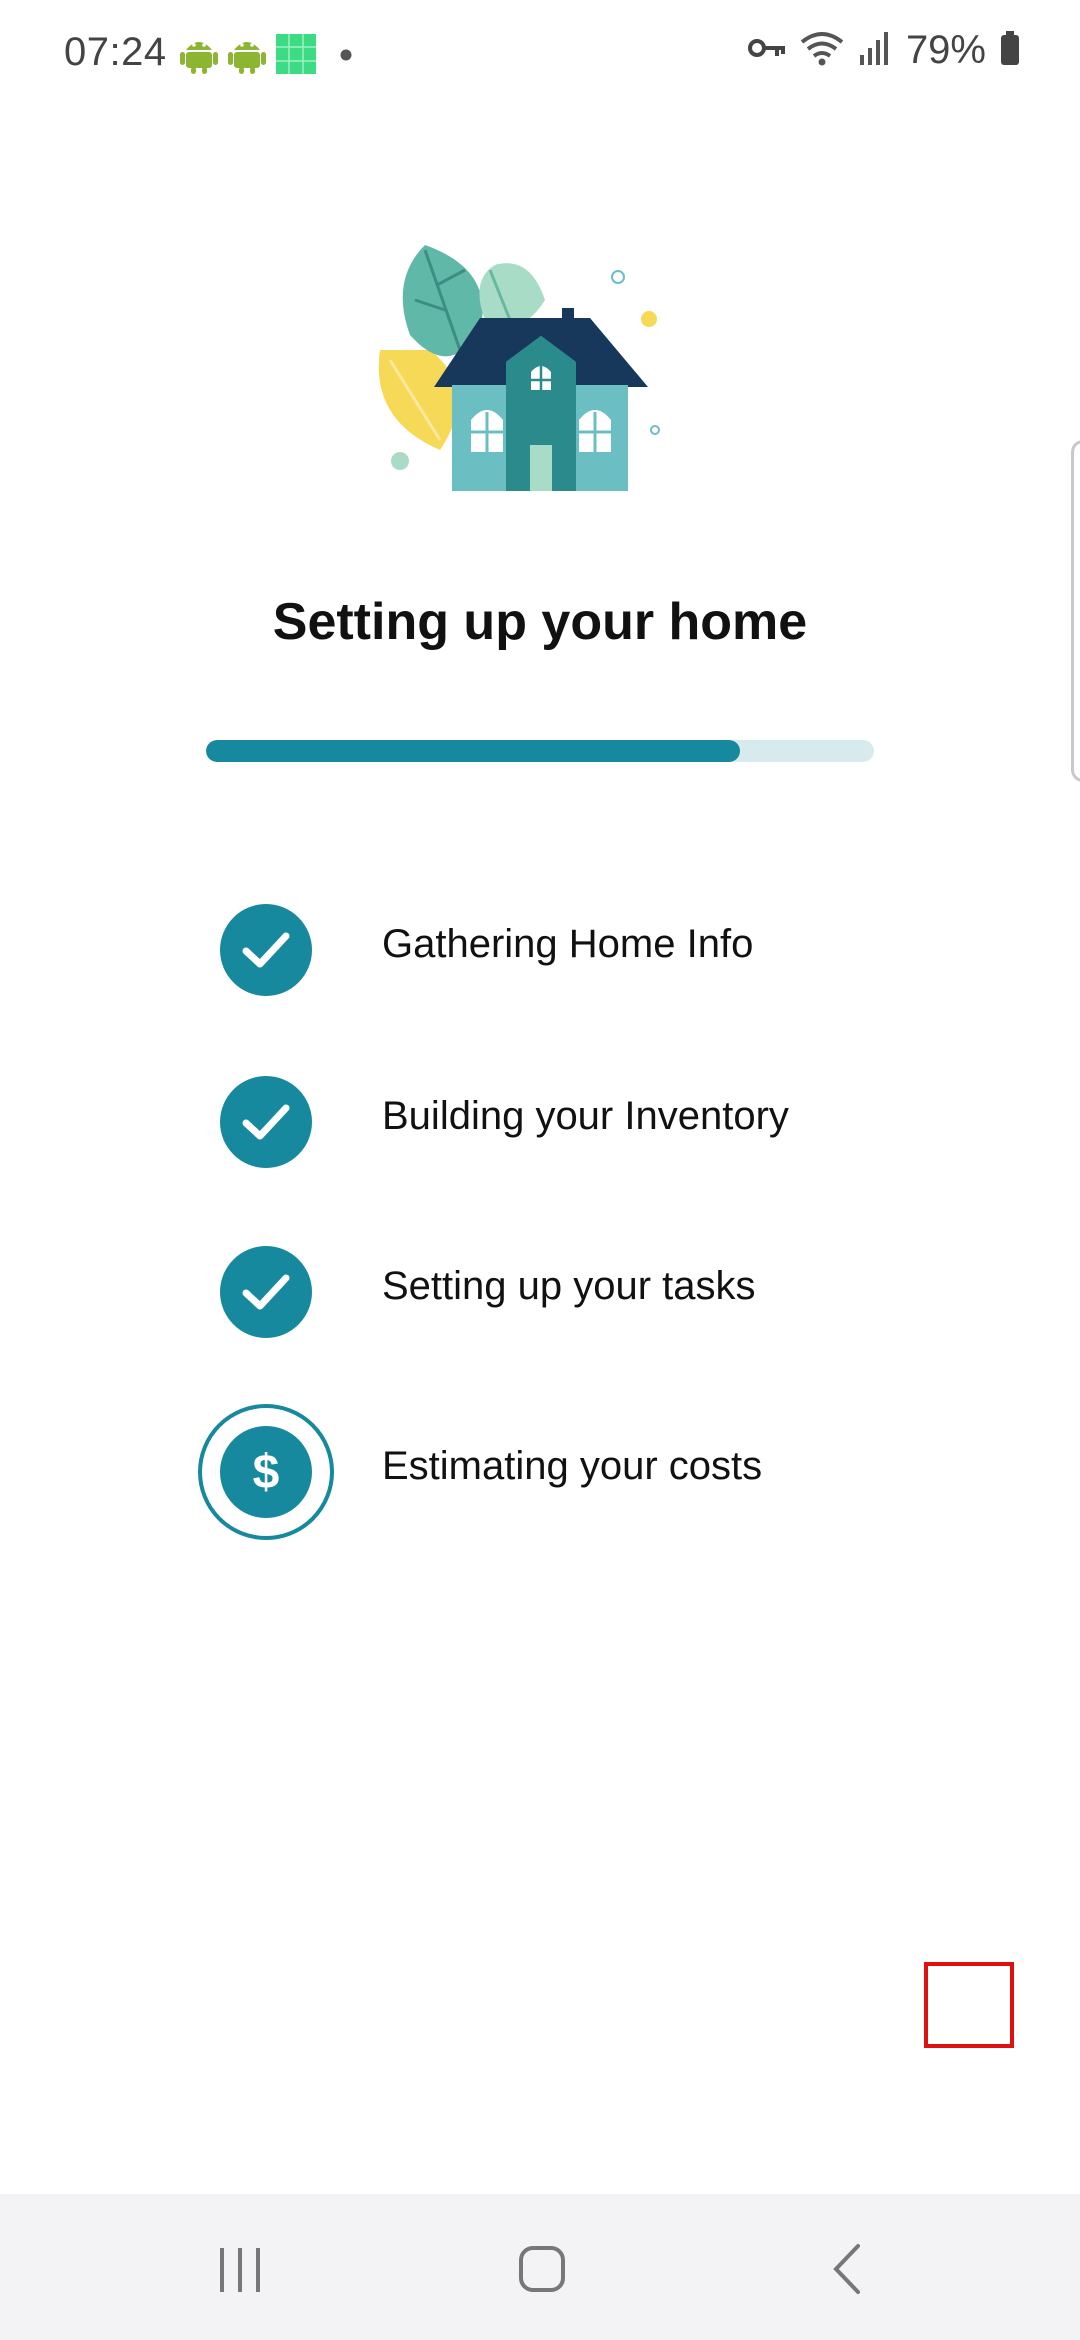 The image size is (1080, 2340). I want to click on dot-icon, so click(346, 57).